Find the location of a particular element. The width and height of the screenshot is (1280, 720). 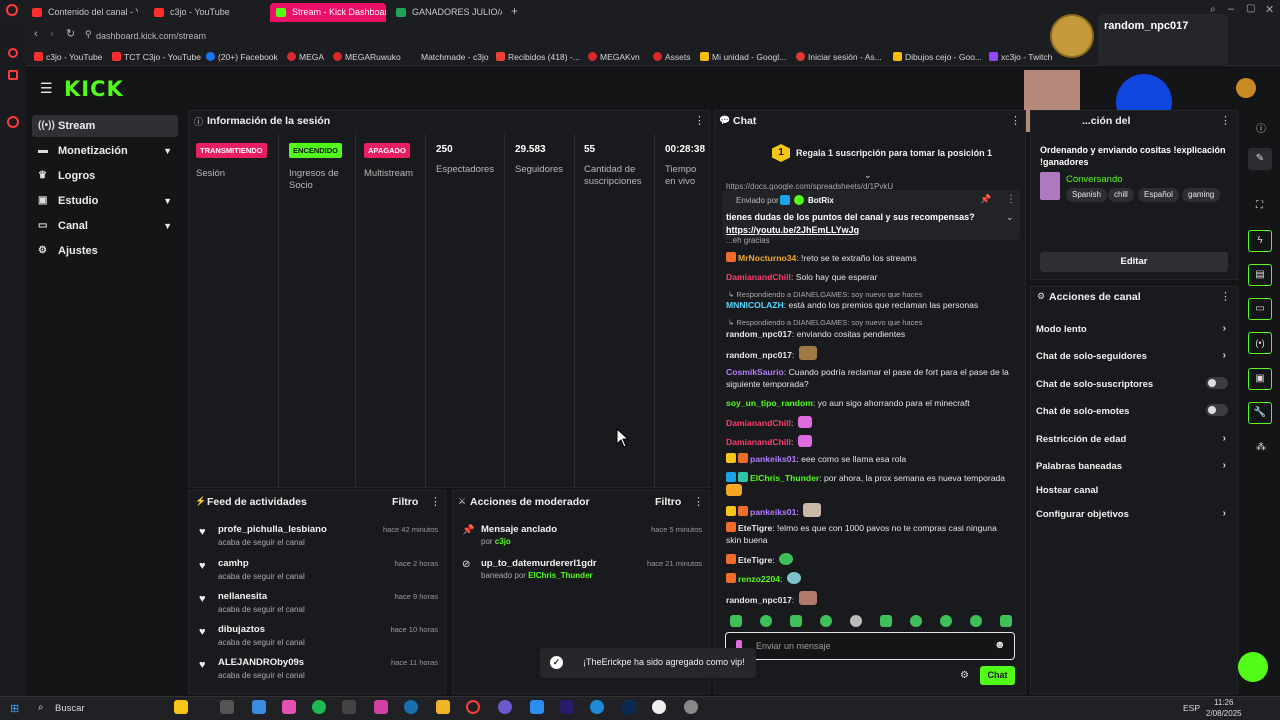

language-indicator: ESP is located at coordinates (1191, 708).